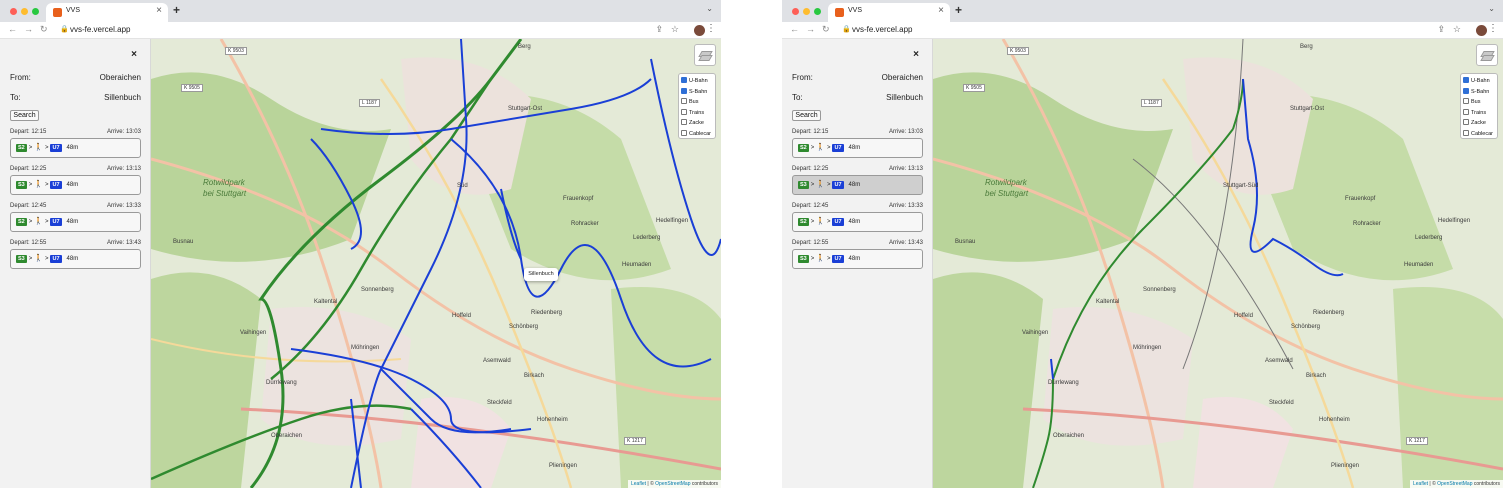 The image size is (1503, 488). What do you see at coordinates (1241, 186) in the screenshot?
I see `map-label-sud: Stuttgart-Süd` at bounding box center [1241, 186].